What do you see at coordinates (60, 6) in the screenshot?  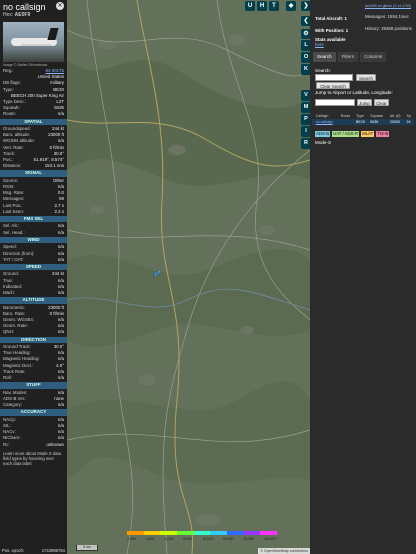 I see `close-icon: ✕` at bounding box center [60, 6].